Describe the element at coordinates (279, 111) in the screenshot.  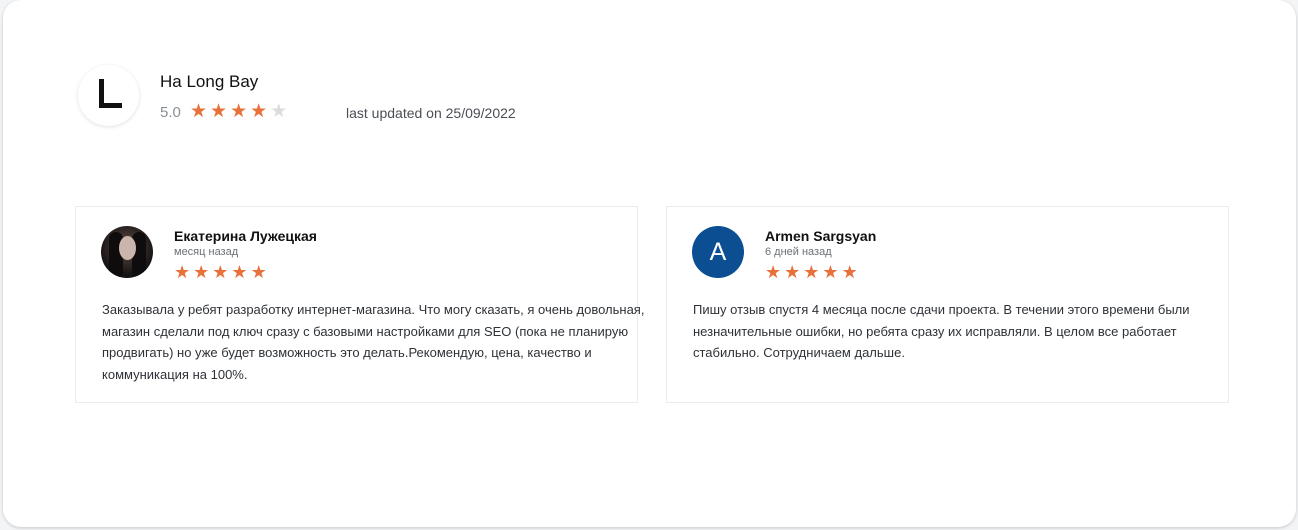
I see `star-empty-icon: ★` at that location.